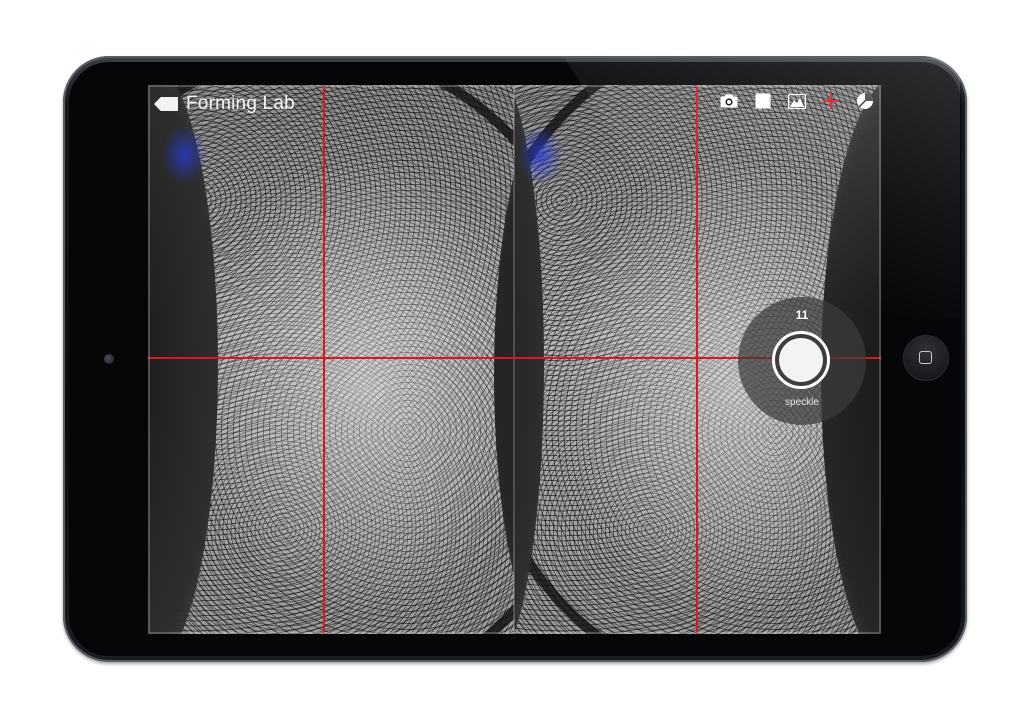  Describe the element at coordinates (802, 402) in the screenshot. I see `capture-mode-label: speckle` at that location.